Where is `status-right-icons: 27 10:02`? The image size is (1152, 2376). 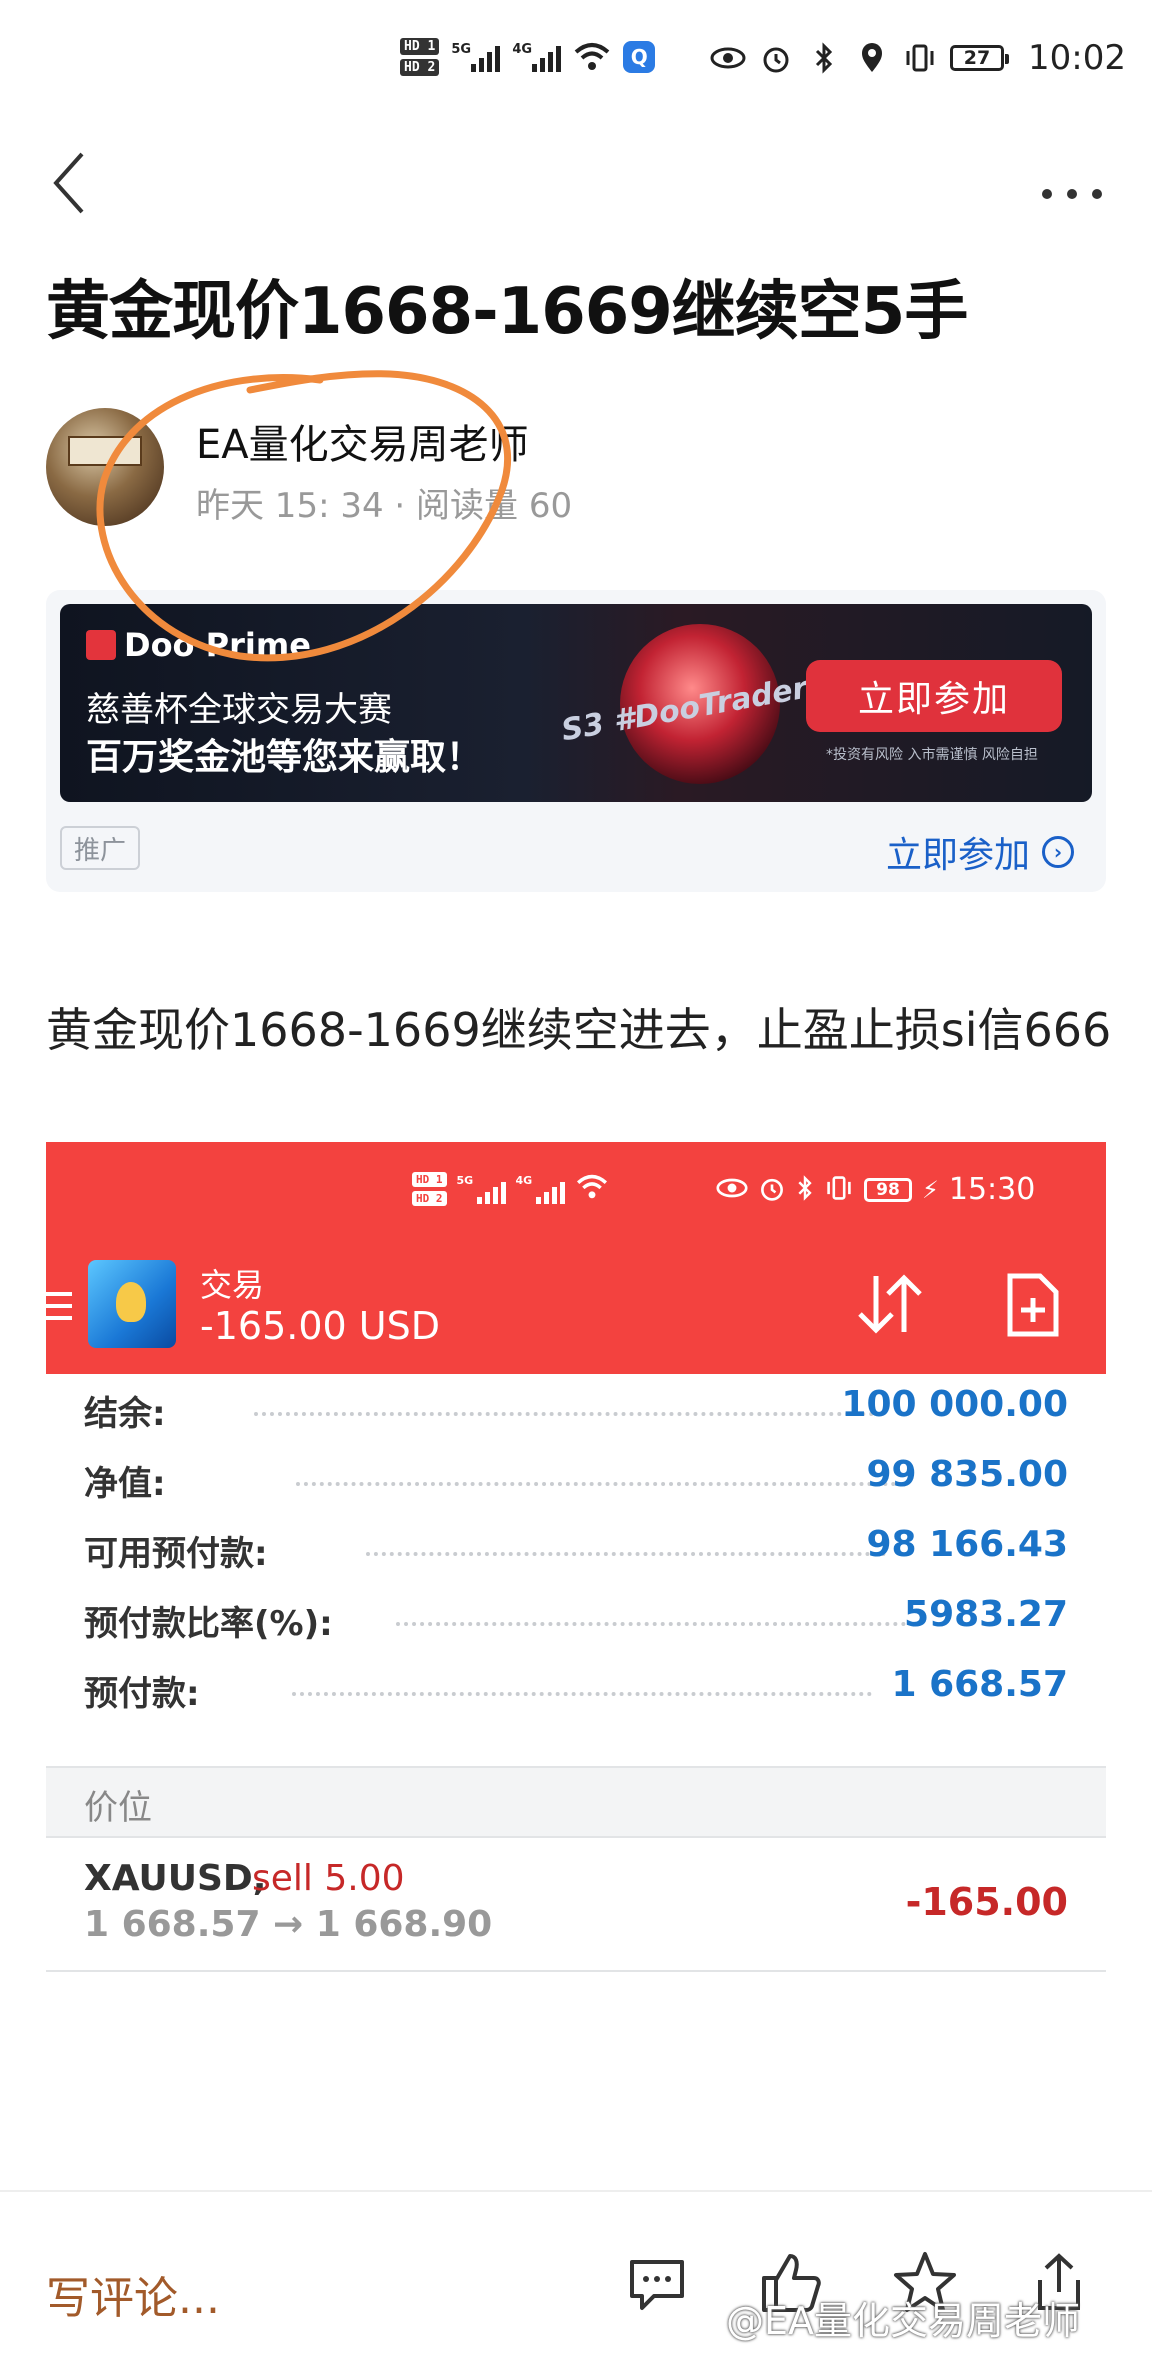 status-right-icons: 27 10:02 is located at coordinates (918, 58).